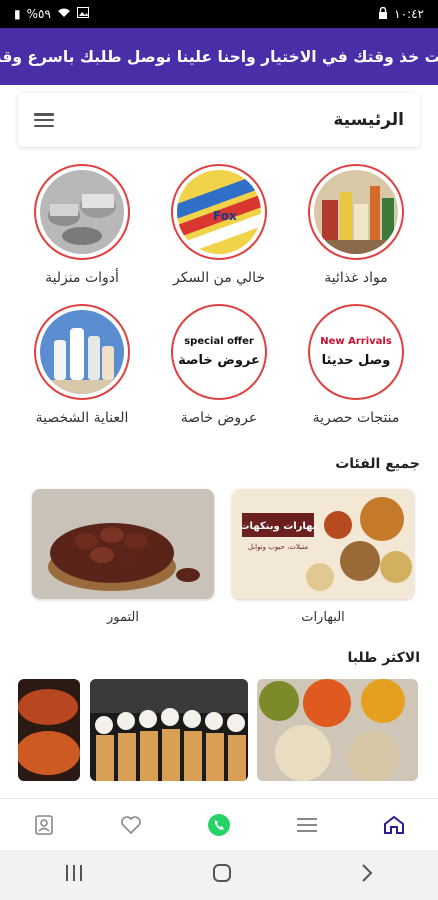 This screenshot has width=438, height=900. Describe the element at coordinates (277, 526) in the screenshot. I see `spices-image-text-1: بهارات وبنكهات` at that location.